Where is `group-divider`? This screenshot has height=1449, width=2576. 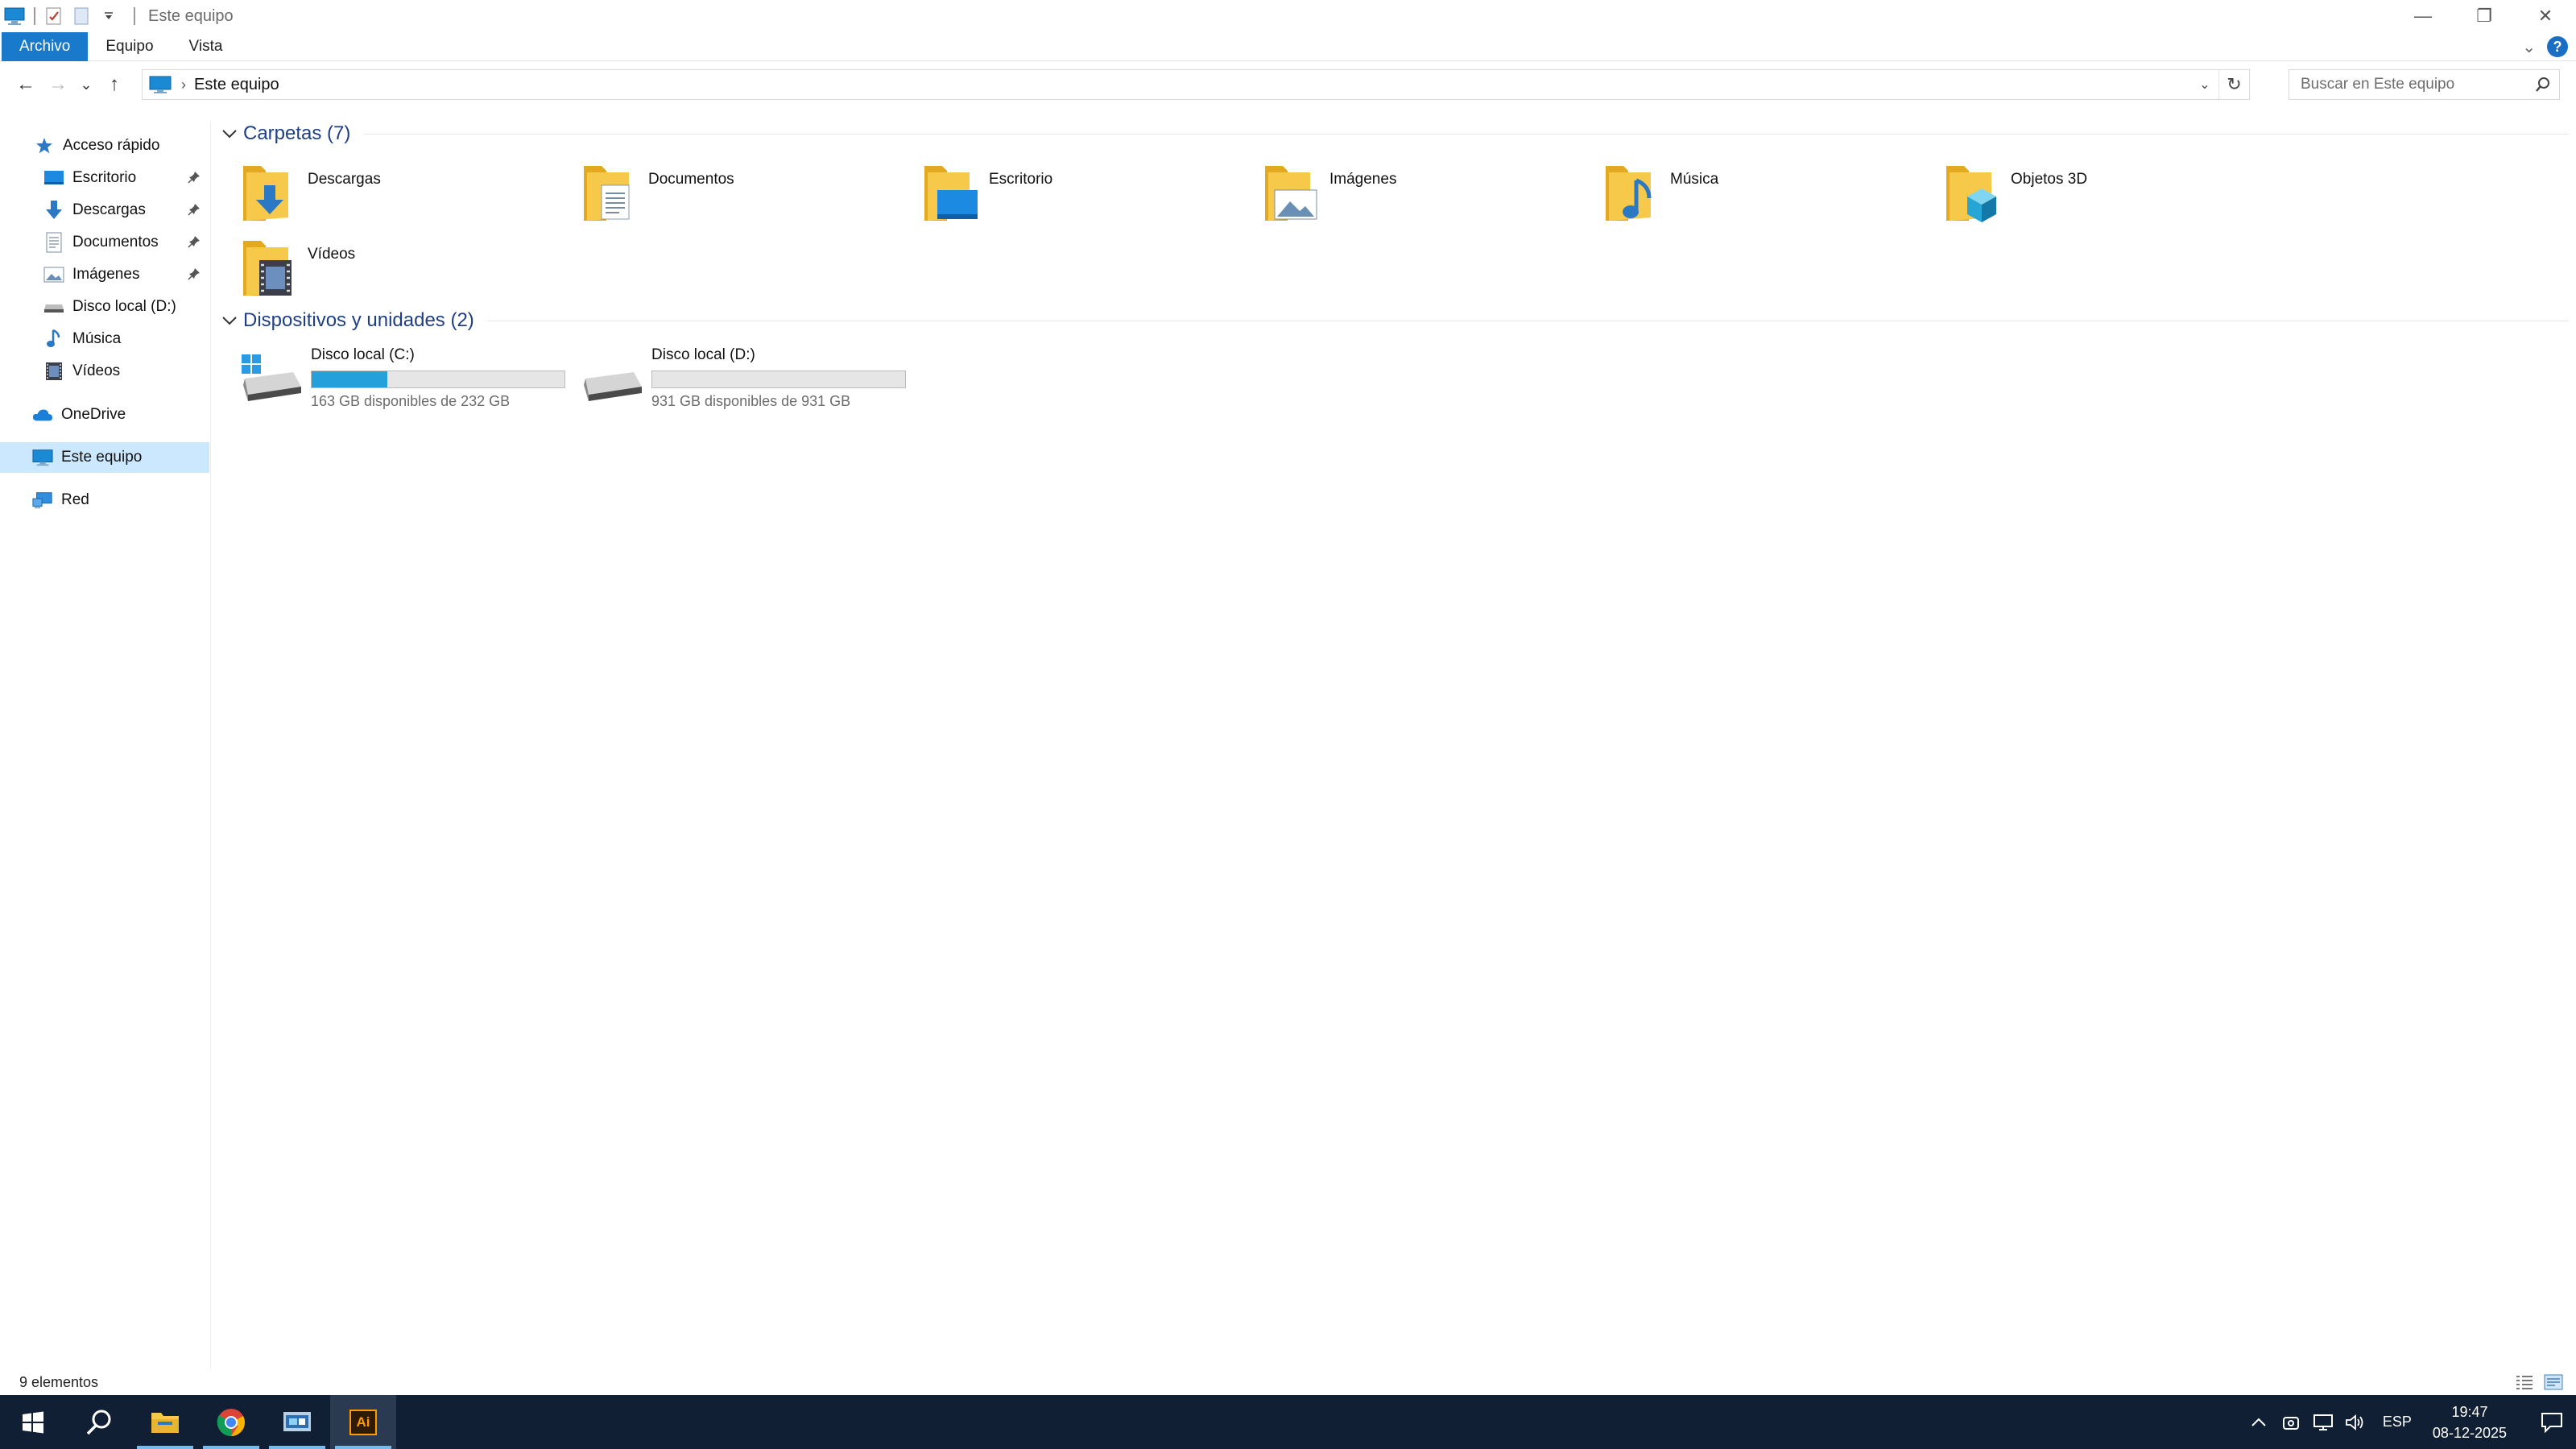 group-divider is located at coordinates (1466, 134).